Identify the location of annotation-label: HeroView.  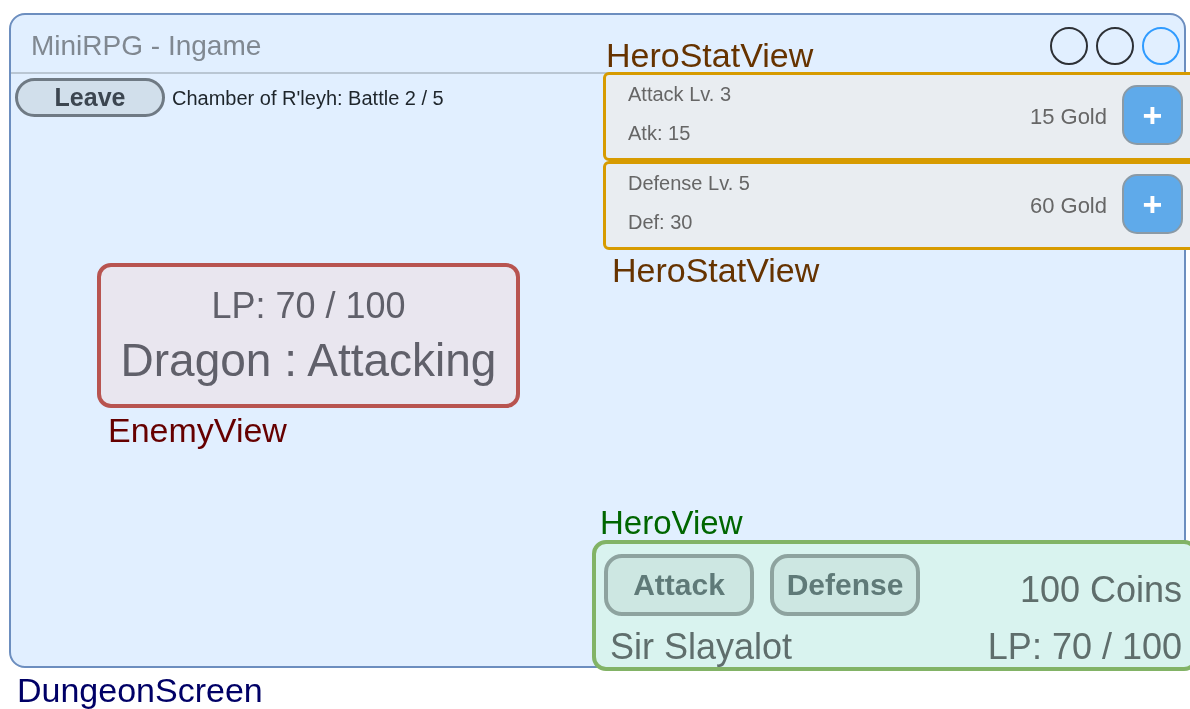
(671, 522).